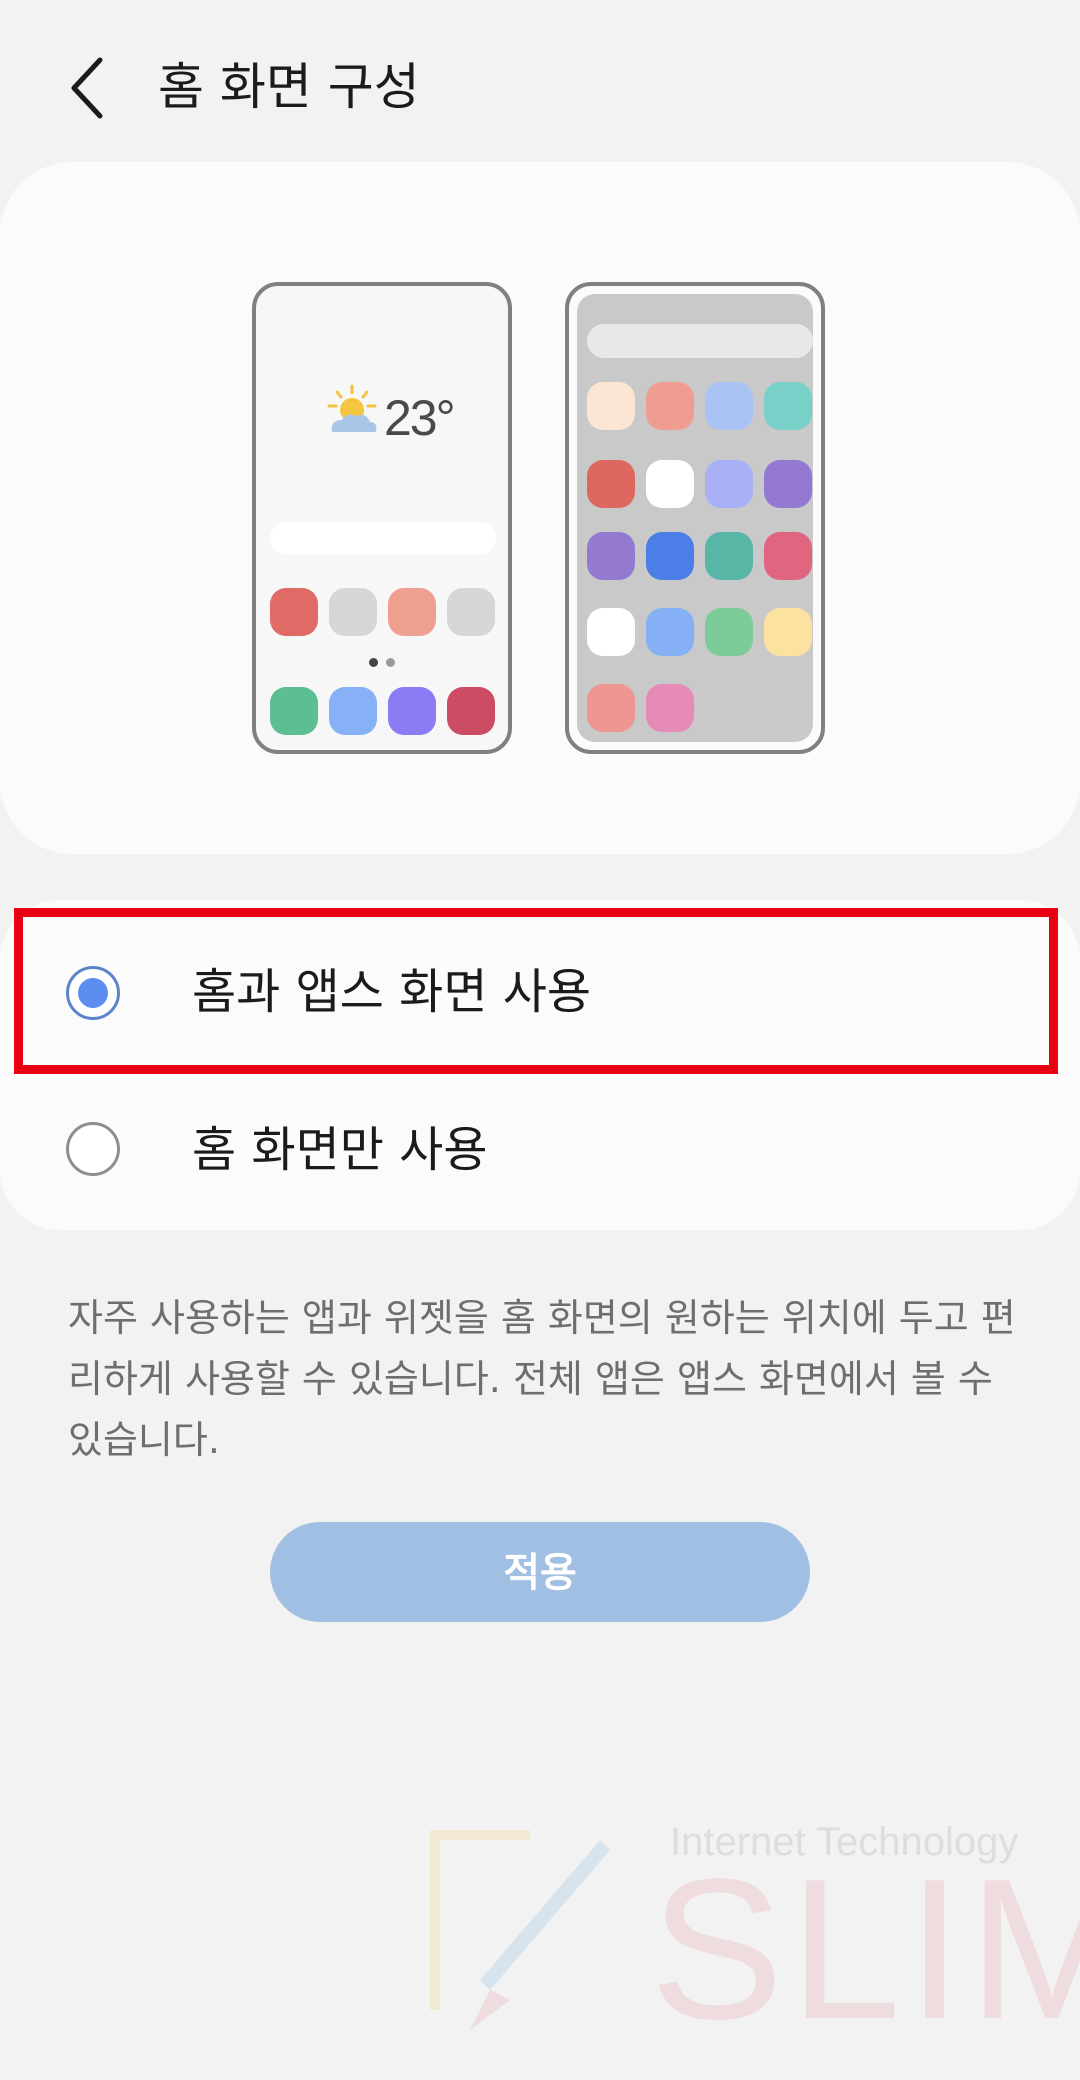 The height and width of the screenshot is (2080, 1080). Describe the element at coordinates (340, 1150) in the screenshot. I see `option-label: 홈 화면만 사용` at that location.